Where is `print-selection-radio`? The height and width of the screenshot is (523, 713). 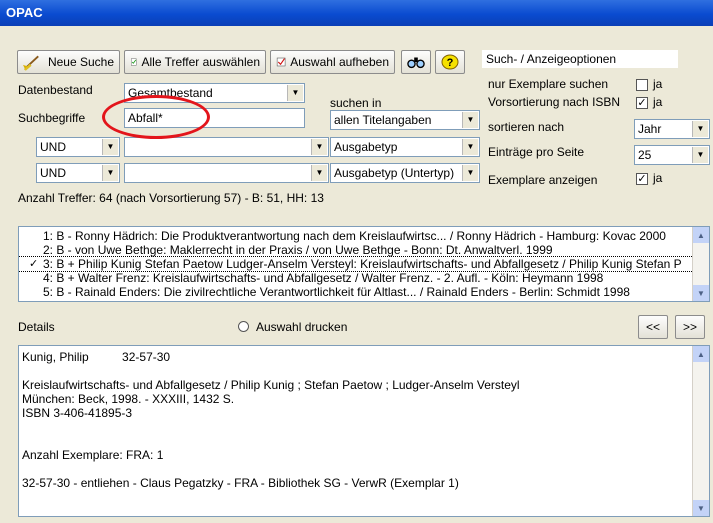
print-selection-radio is located at coordinates (243, 326).